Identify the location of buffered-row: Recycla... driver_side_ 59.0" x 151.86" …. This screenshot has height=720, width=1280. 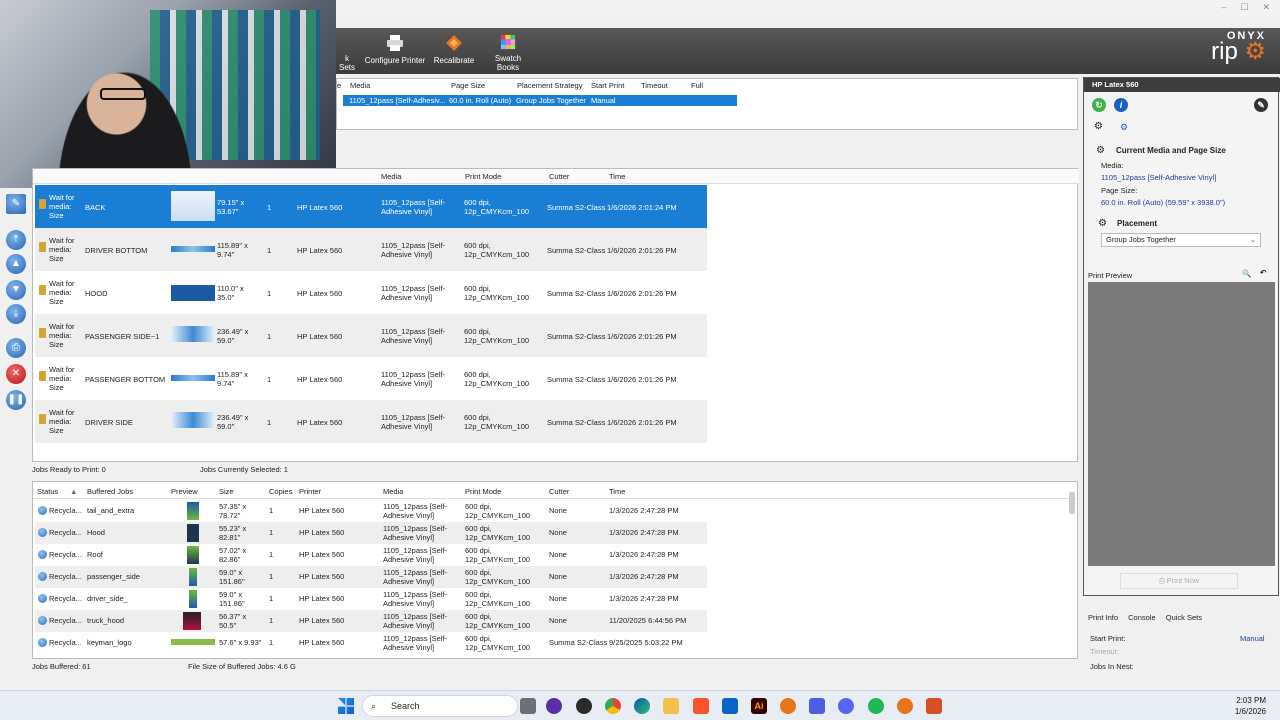
(371, 599).